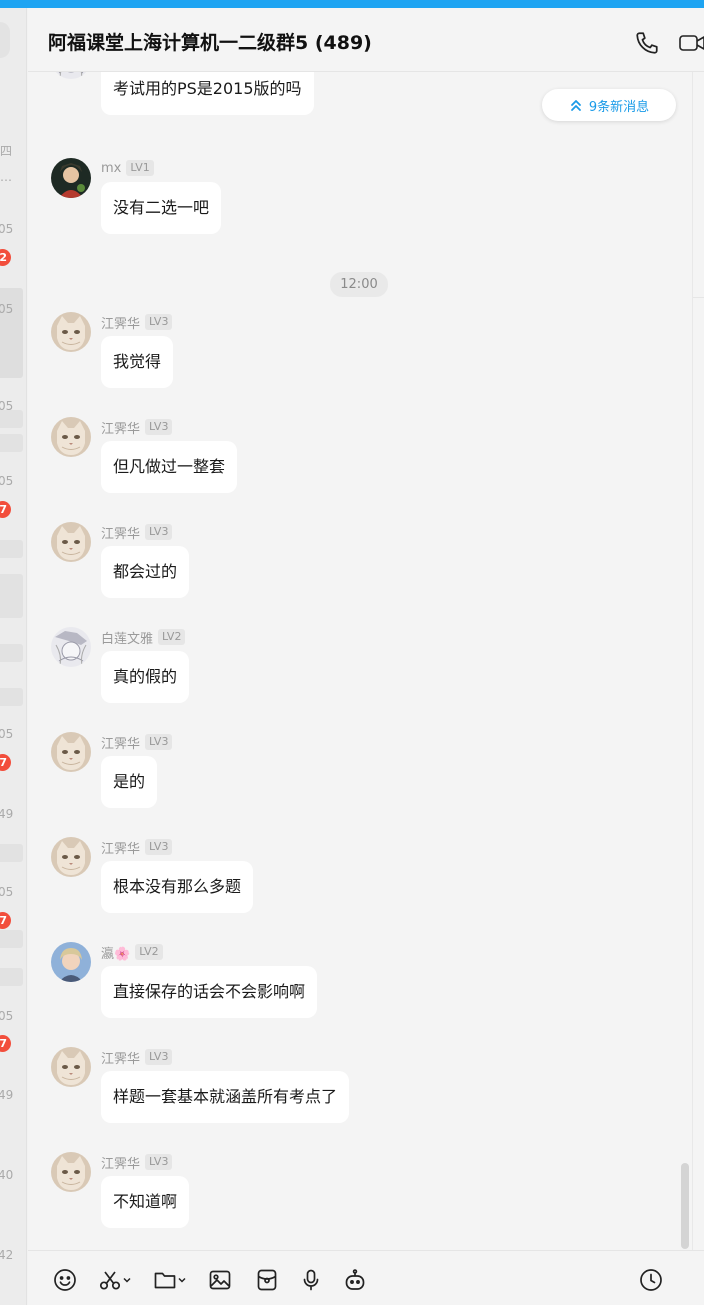 The width and height of the screenshot is (704, 1305). What do you see at coordinates (575, 105) in the screenshot?
I see `double-chevron-up-icon` at bounding box center [575, 105].